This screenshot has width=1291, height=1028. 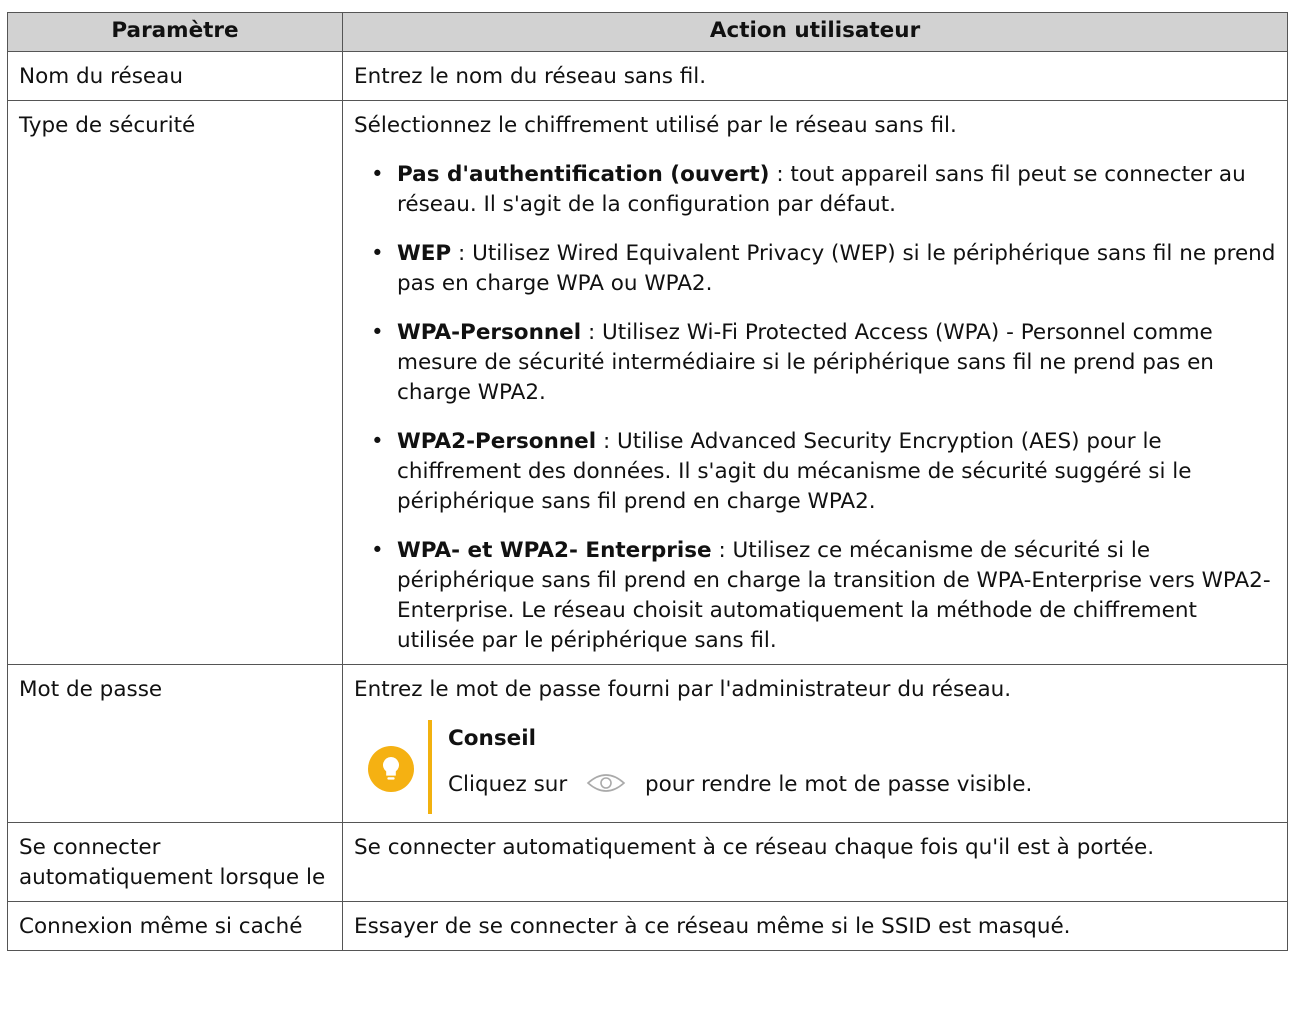 I want to click on option-term: WPA-Personnel, so click(x=489, y=332).